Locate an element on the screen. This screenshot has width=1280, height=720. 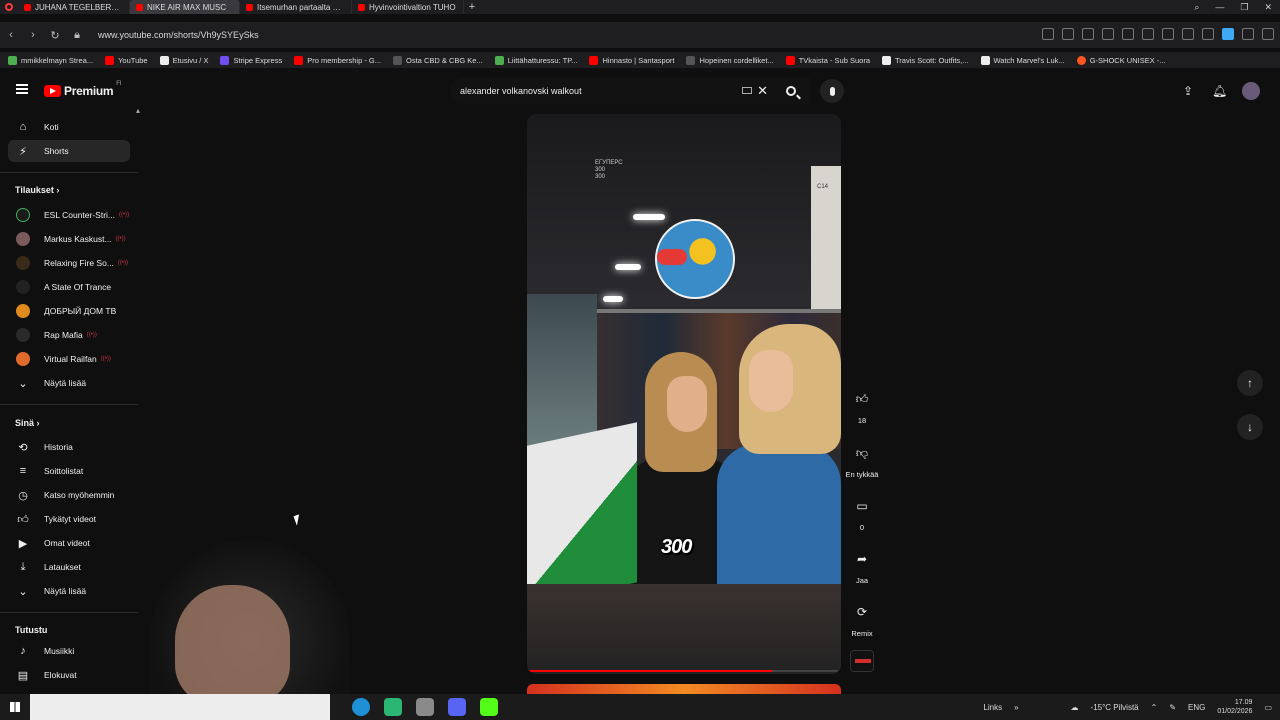
restore-icon: ❐ is located at coordinates (1244, 7).